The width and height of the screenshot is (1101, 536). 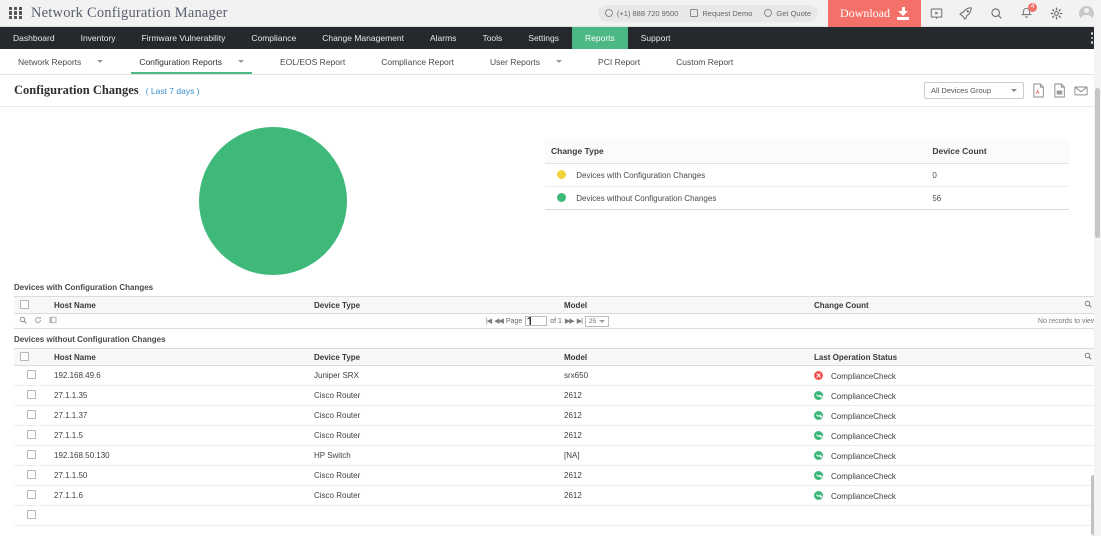 I want to click on subnav-item-network-reports: Network Reports, so click(x=60, y=61).